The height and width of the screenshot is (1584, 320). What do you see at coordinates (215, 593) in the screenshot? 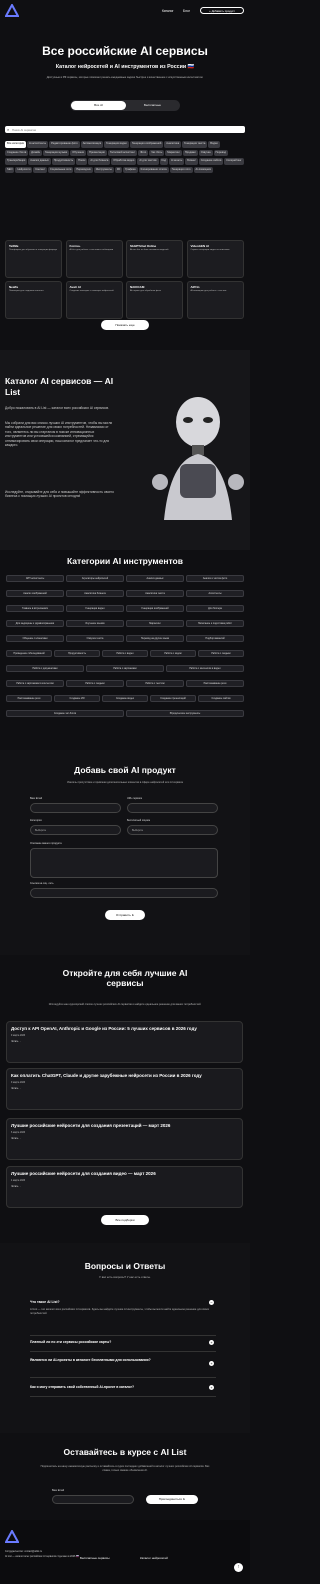
I see `category-chip: Ассистенты` at bounding box center [215, 593].